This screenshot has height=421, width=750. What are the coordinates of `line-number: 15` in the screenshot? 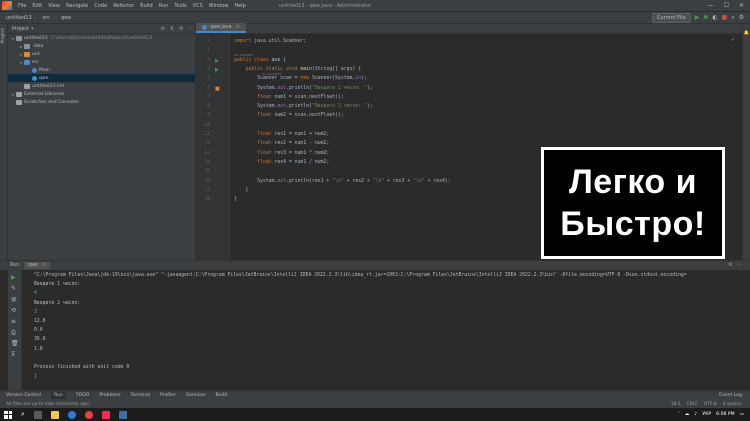 It's located at (203, 171).